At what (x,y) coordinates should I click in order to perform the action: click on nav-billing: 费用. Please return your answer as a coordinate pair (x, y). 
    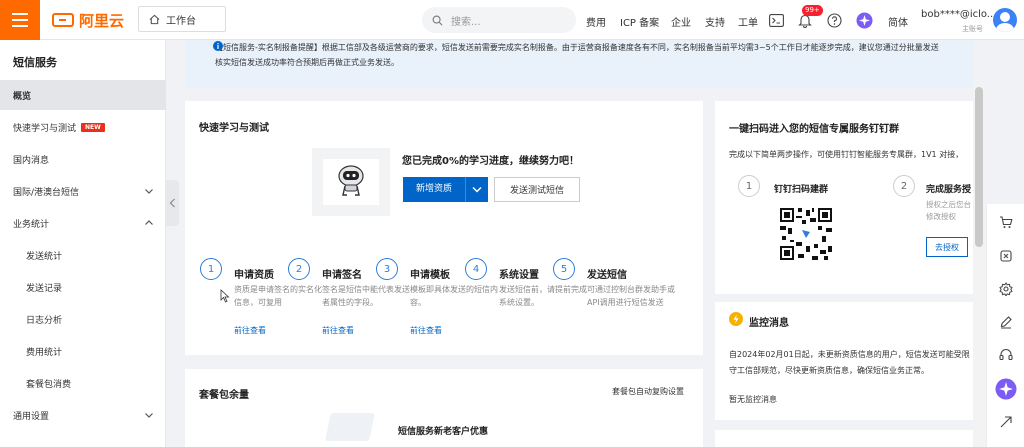
    Looking at the image, I should click on (596, 21).